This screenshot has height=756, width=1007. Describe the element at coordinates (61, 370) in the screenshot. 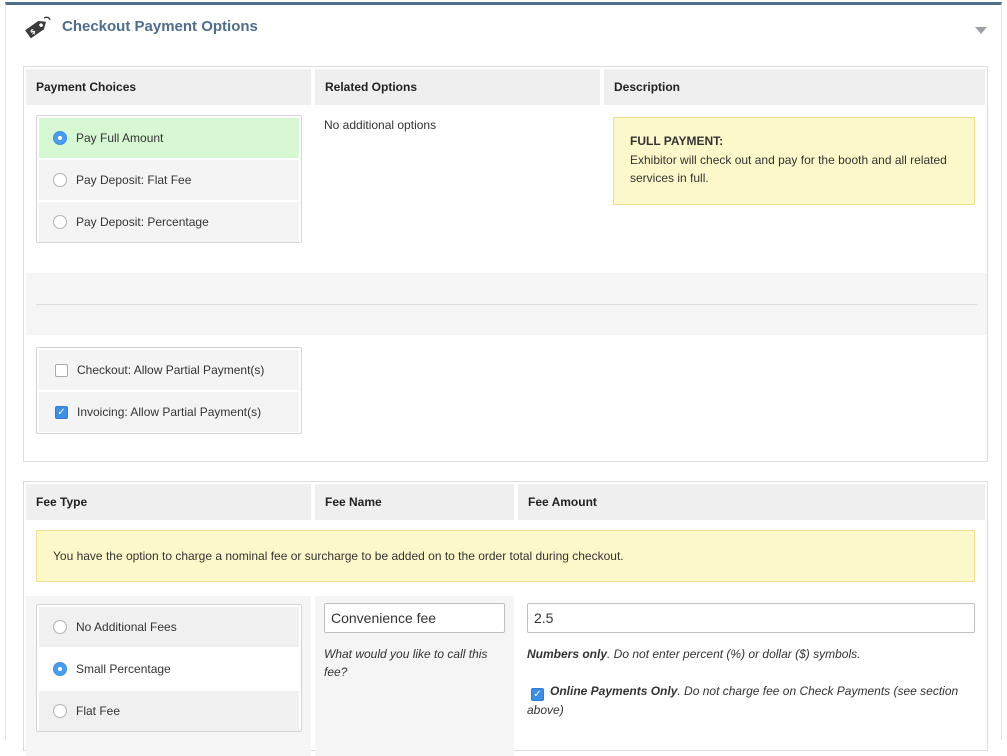

I see `checkbox-icon` at that location.